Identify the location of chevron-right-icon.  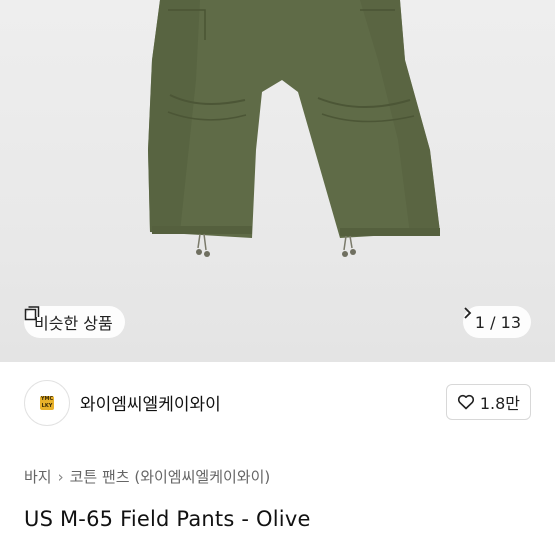
(468, 313).